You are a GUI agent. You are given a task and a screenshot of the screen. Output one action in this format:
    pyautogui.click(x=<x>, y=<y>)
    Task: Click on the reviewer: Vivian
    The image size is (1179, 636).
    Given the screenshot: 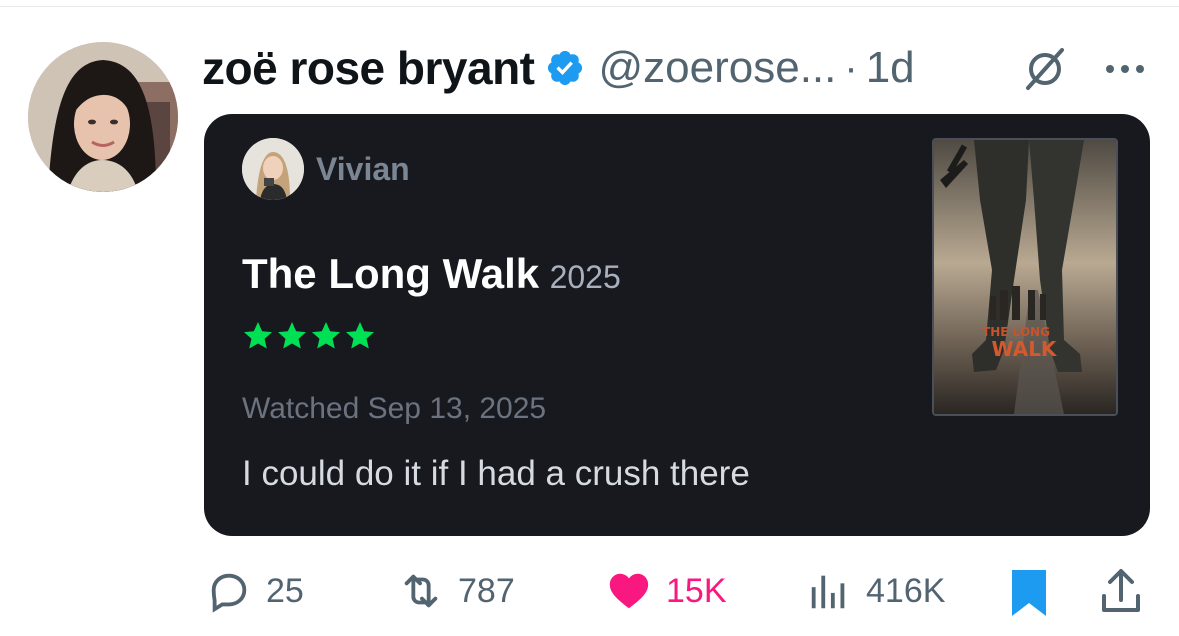 What is the action you would take?
    pyautogui.click(x=326, y=169)
    